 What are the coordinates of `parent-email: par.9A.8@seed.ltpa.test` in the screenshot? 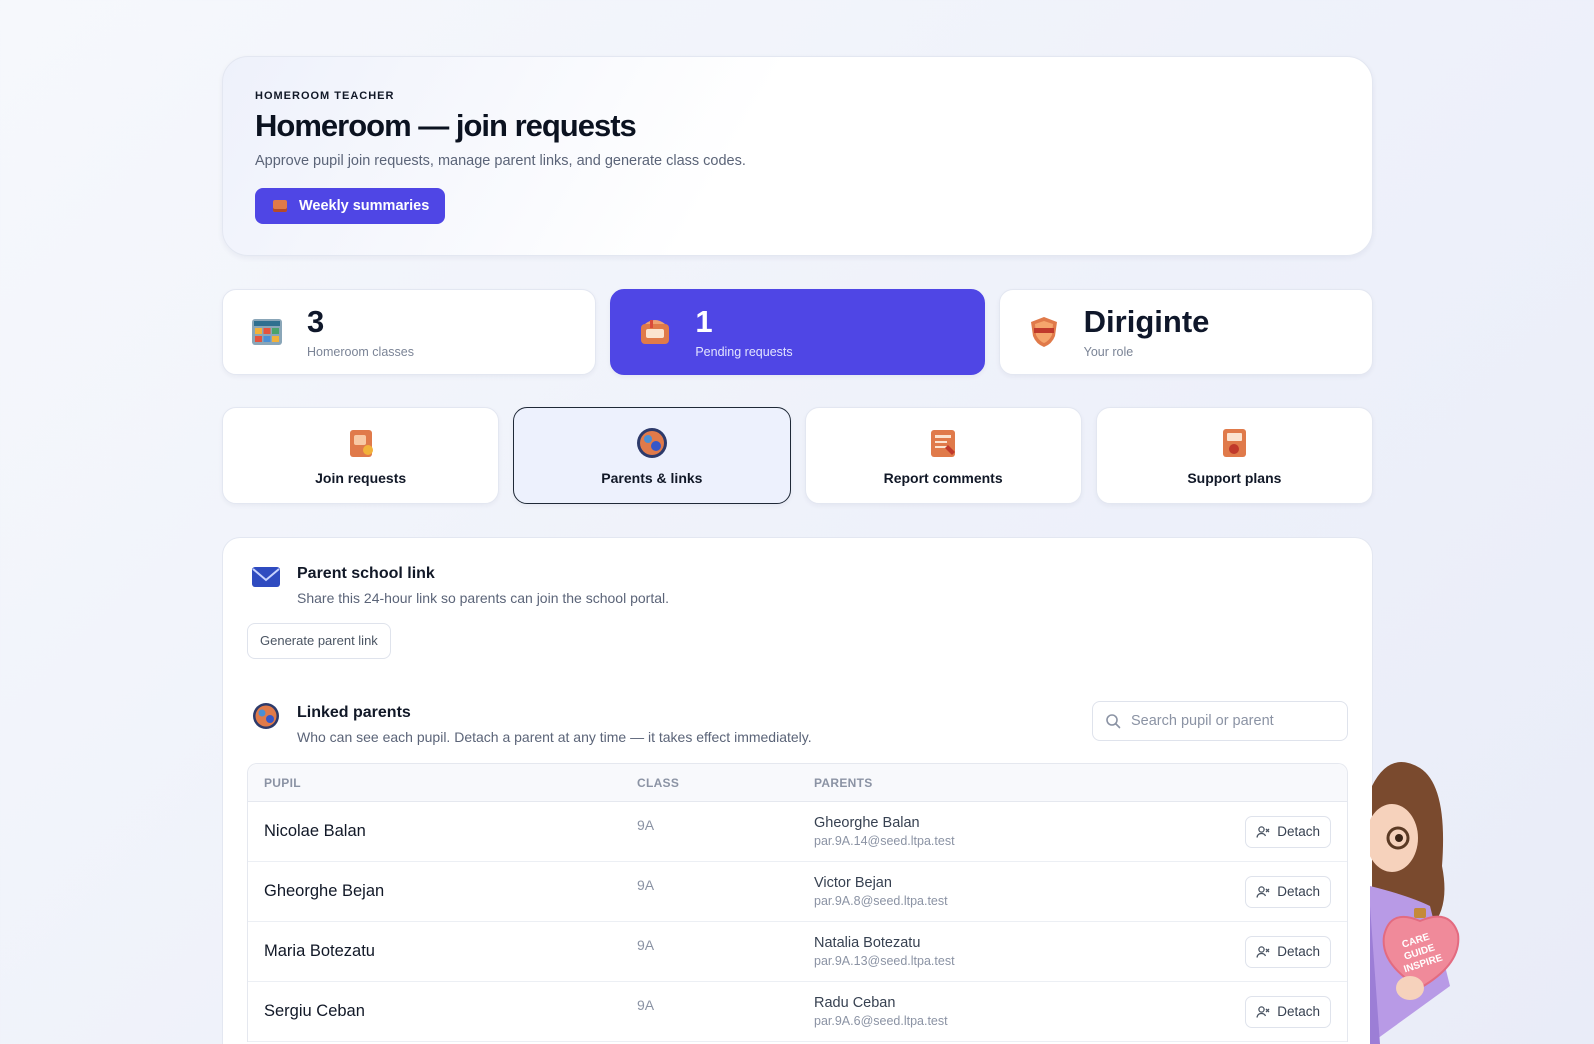 It's located at (881, 901).